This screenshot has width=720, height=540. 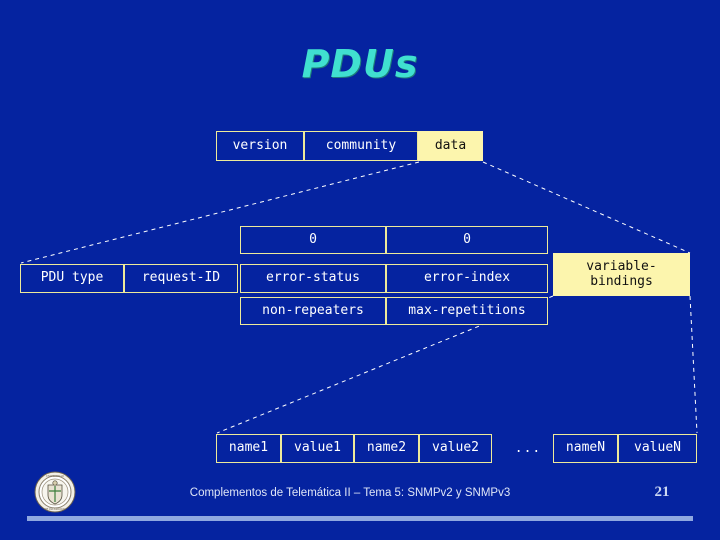 I want to click on message-cell-version-label: version, so click(x=260, y=145).